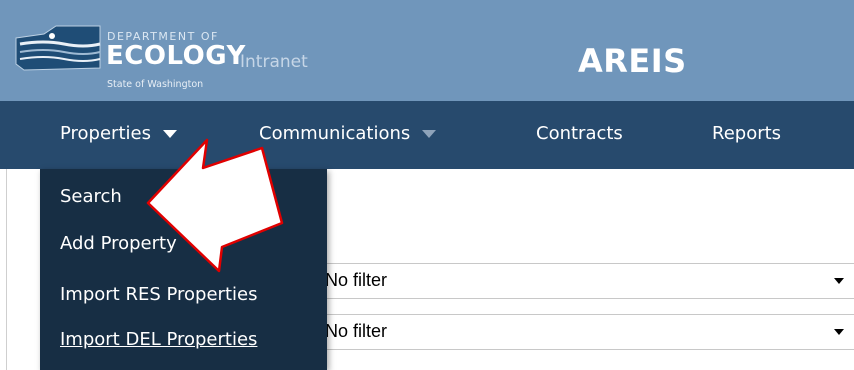  I want to click on logo-intranet-text: Intranet, so click(274, 62).